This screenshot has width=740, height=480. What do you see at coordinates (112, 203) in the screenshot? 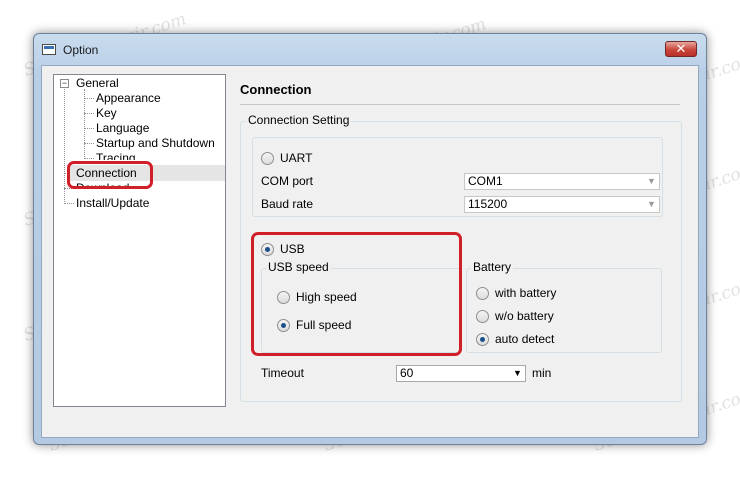
I see `tree-item-install-update: Install/Update` at bounding box center [112, 203].